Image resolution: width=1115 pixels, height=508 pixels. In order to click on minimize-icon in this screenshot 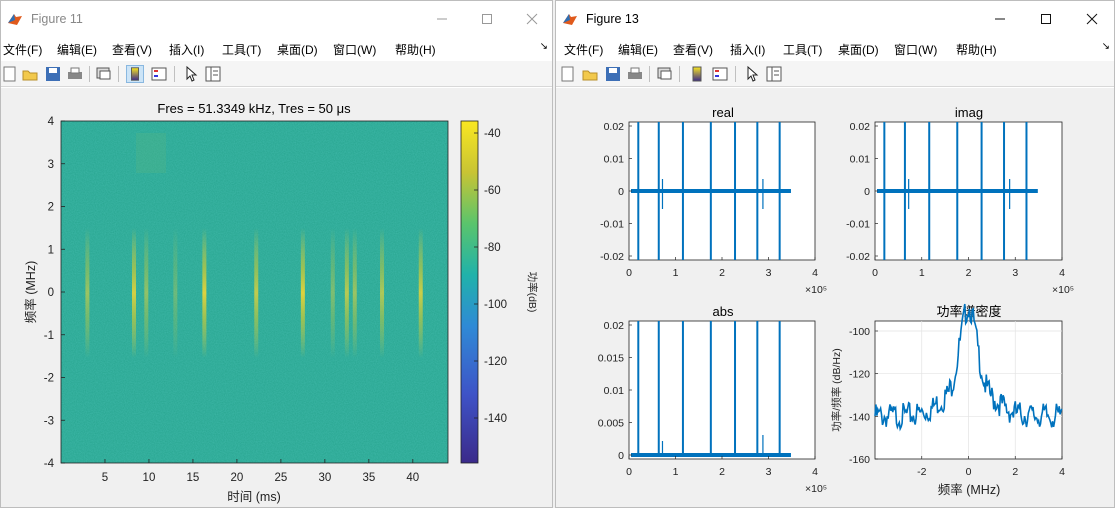, I will do `click(1000, 19)`.